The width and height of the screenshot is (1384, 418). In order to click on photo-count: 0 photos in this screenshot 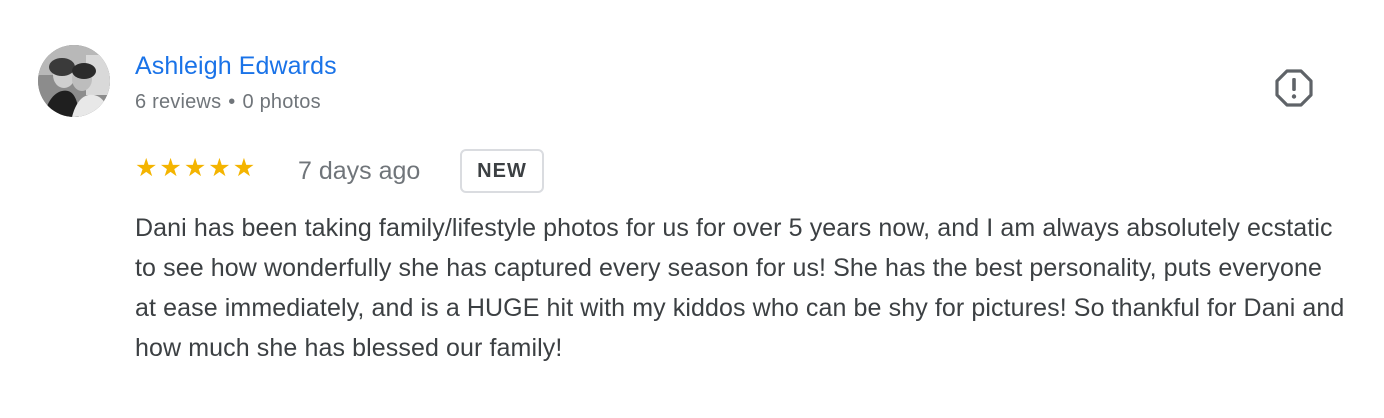, I will do `click(281, 102)`.